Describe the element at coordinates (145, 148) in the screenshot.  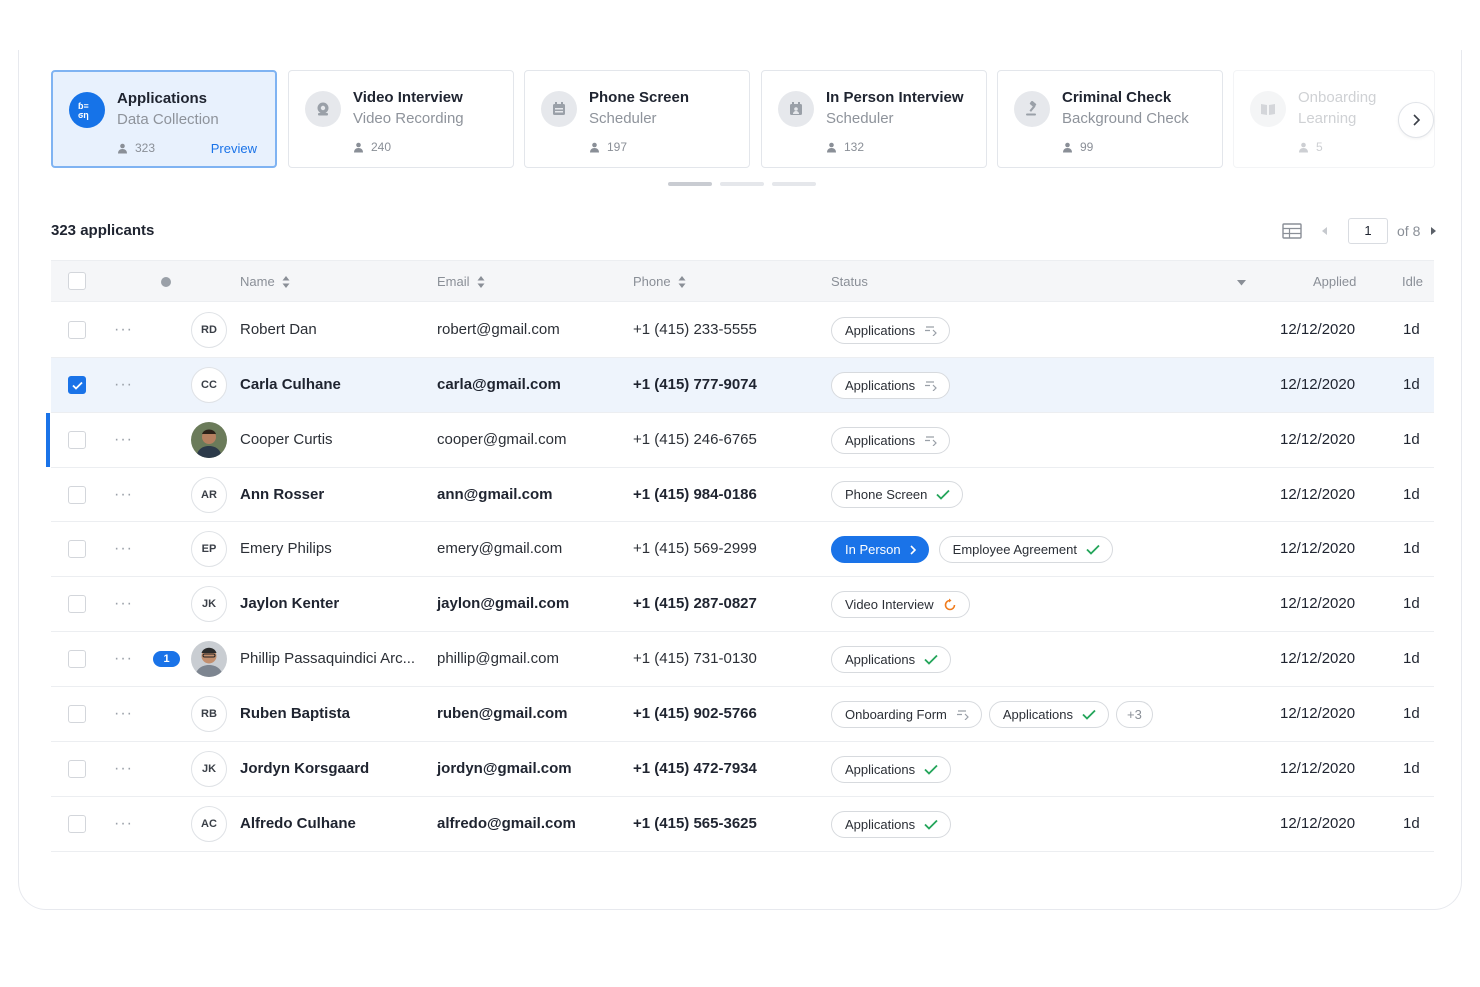
I see `stage-count-value: 323` at that location.